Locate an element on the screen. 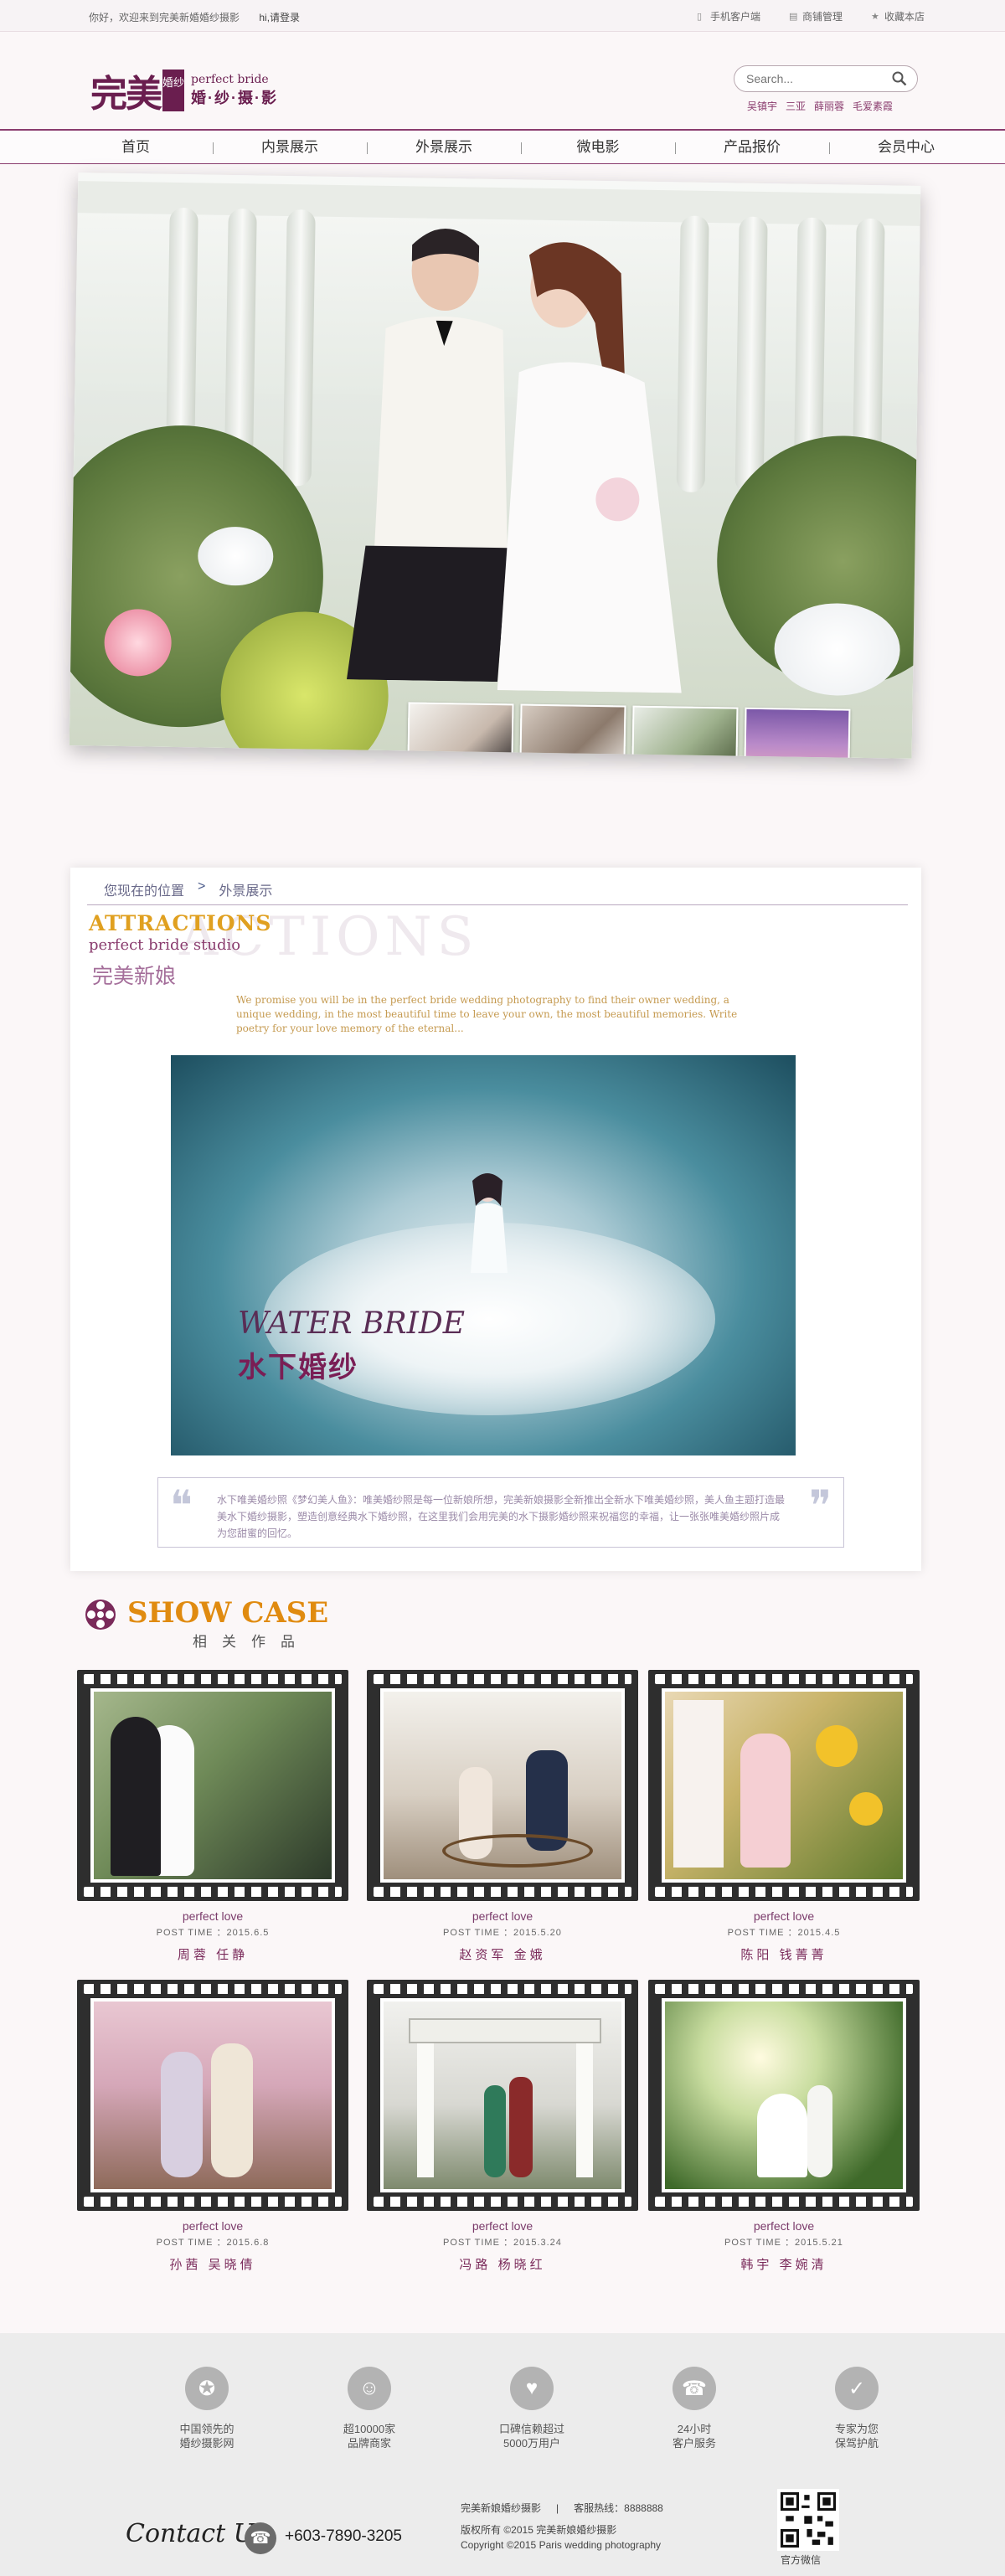 This screenshot has height=2576, width=1005. feature-item: ♥ 口碑信赖超过 5000万用户 is located at coordinates (532, 2408).